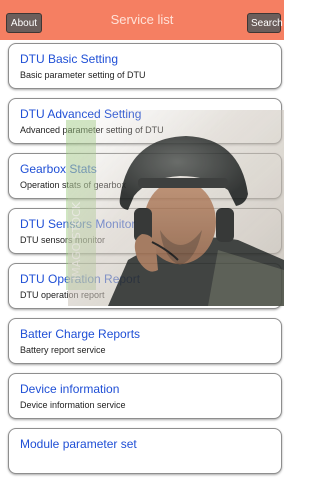 The width and height of the screenshot is (320, 483). I want to click on service-title: DTU Basic Setting, so click(69, 59).